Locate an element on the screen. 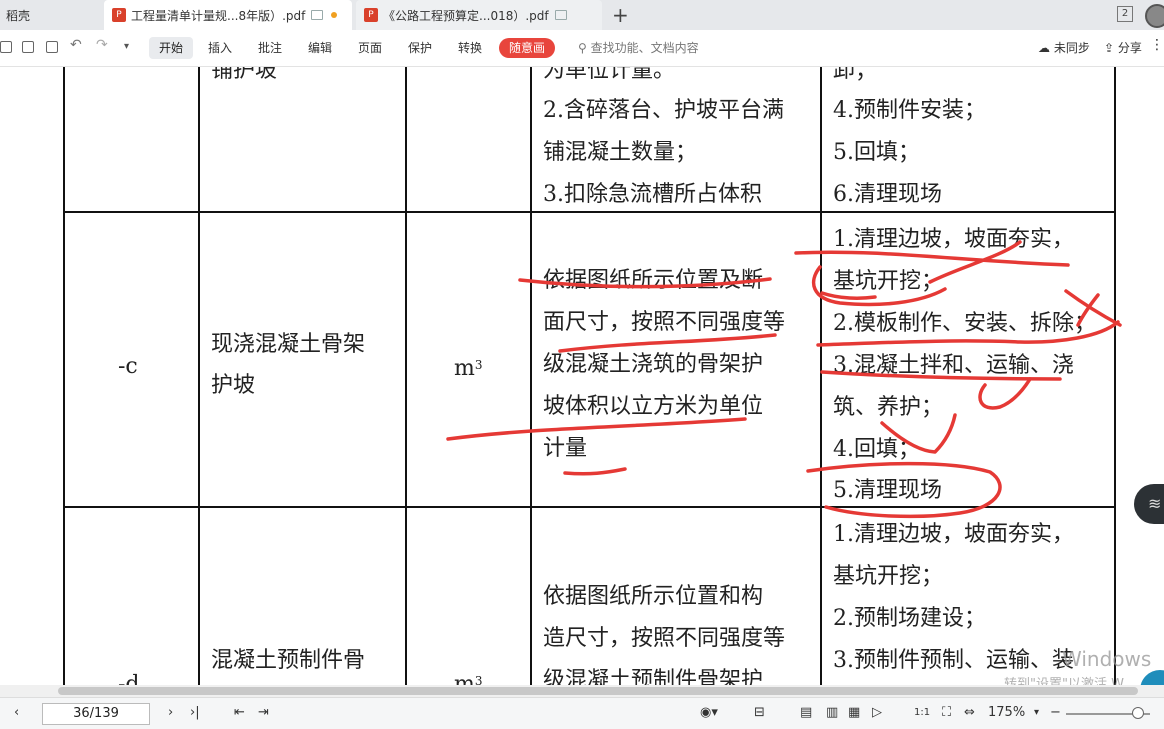 This screenshot has width=1164, height=729. play-icon: ▷ is located at coordinates (877, 712).